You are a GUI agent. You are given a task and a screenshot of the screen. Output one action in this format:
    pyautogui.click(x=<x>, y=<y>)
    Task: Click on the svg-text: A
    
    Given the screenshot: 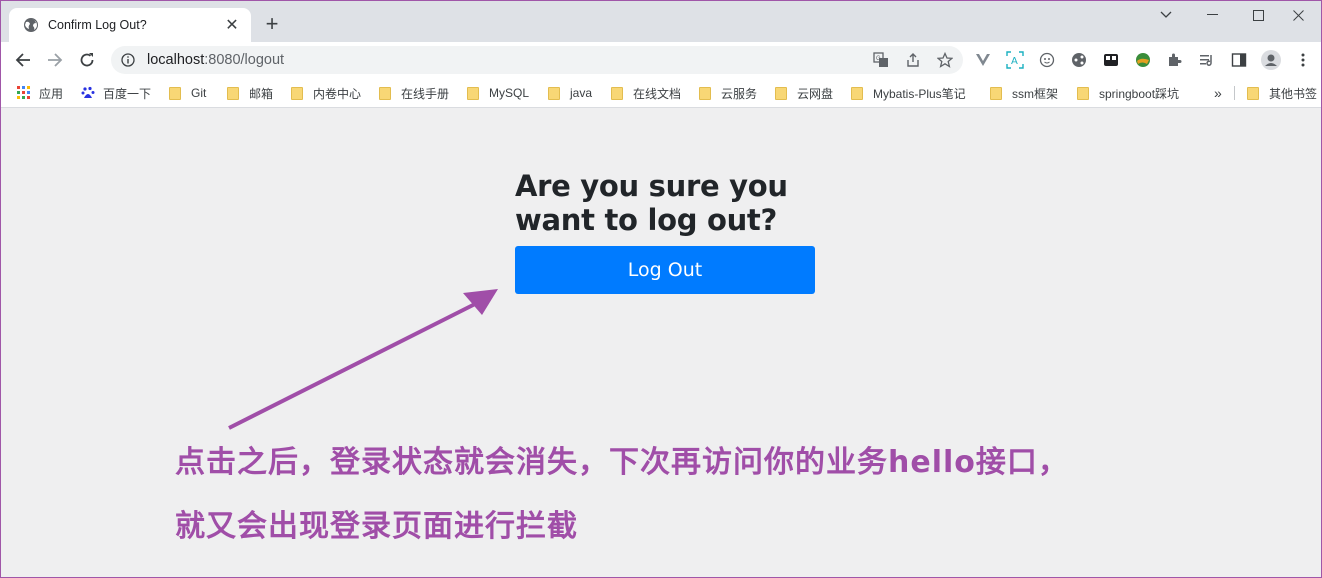 What is the action you would take?
    pyautogui.click(x=1014, y=61)
    